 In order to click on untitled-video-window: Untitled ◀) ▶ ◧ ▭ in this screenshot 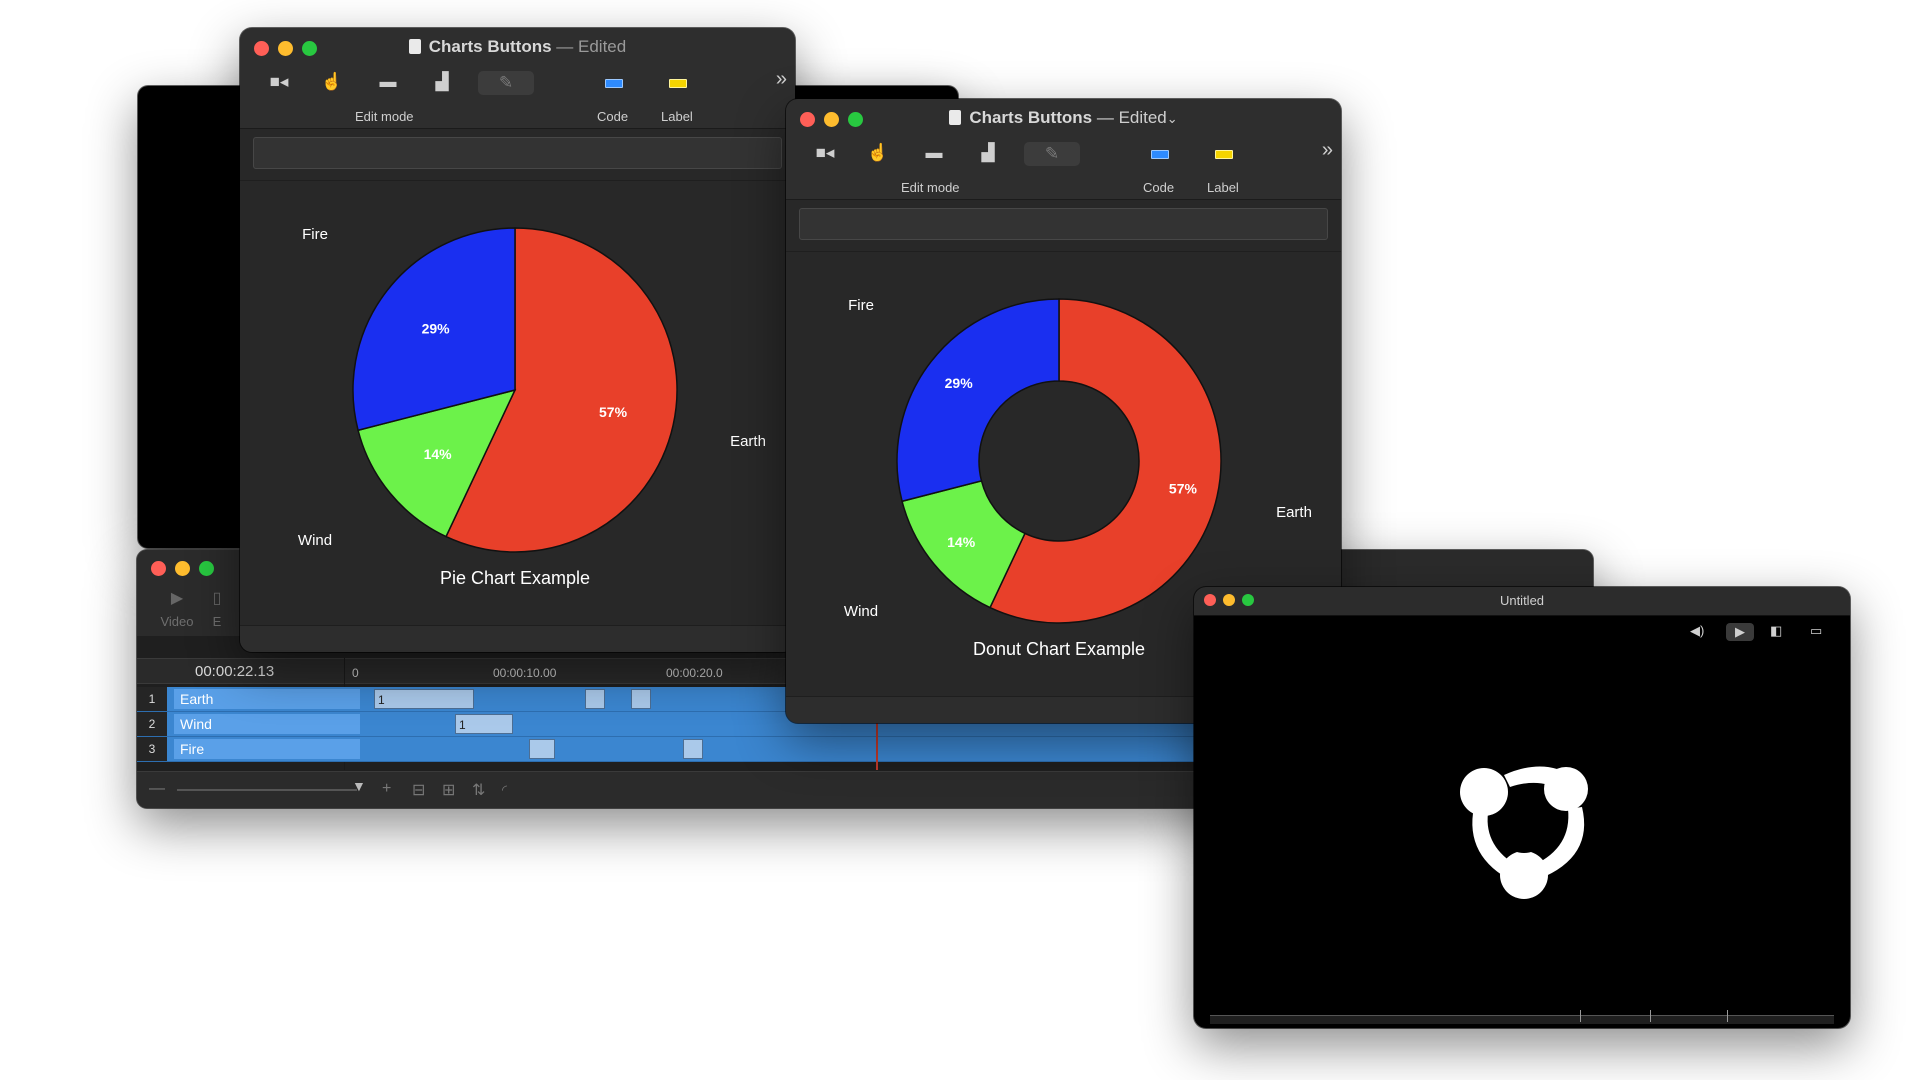, I will do `click(1522, 807)`.